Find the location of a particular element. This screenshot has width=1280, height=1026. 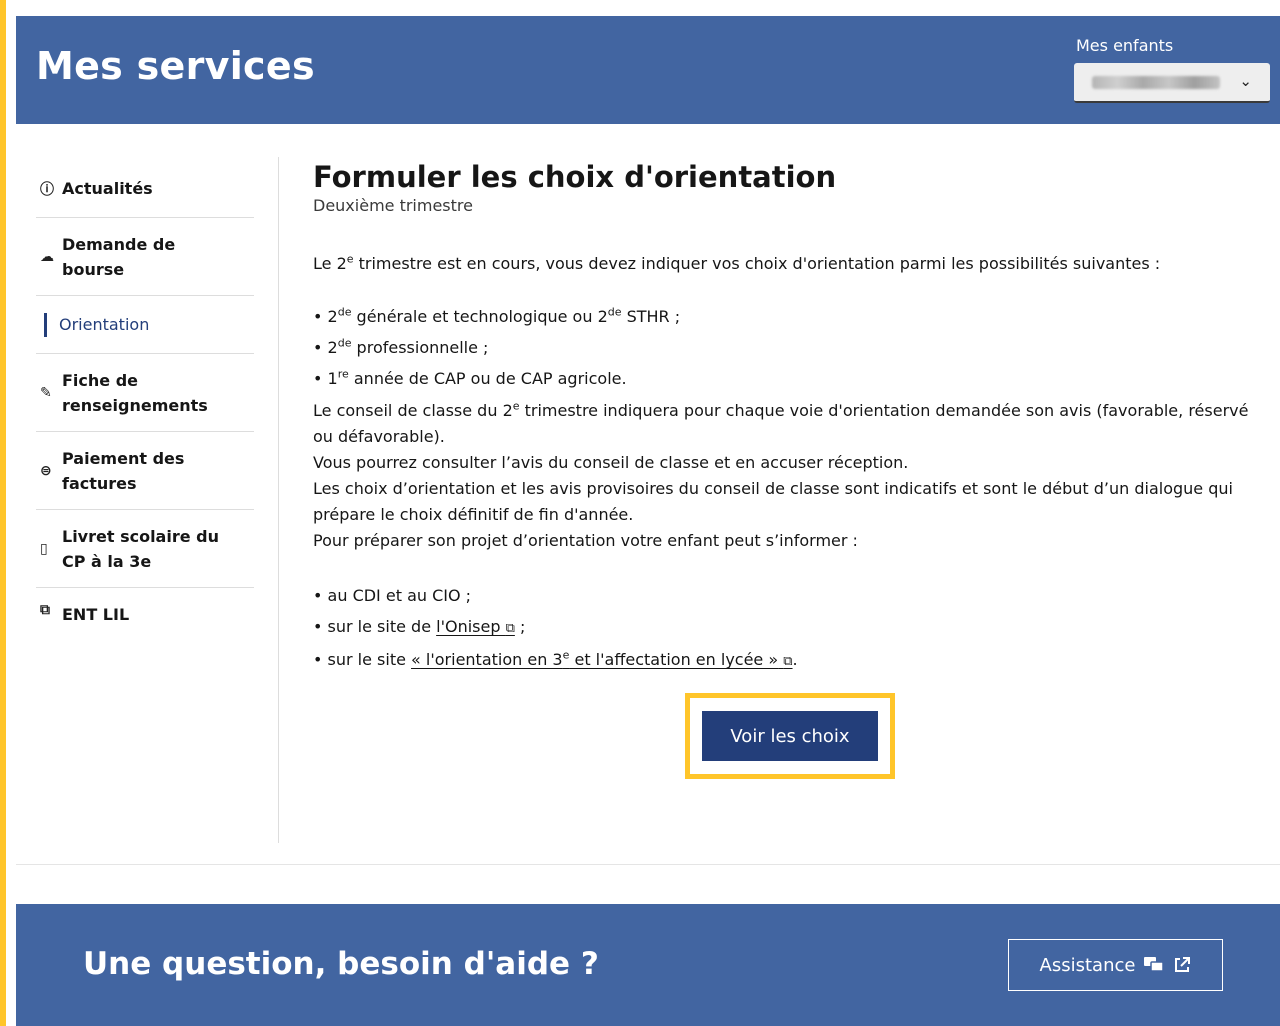

section-divider is located at coordinates (648, 864).